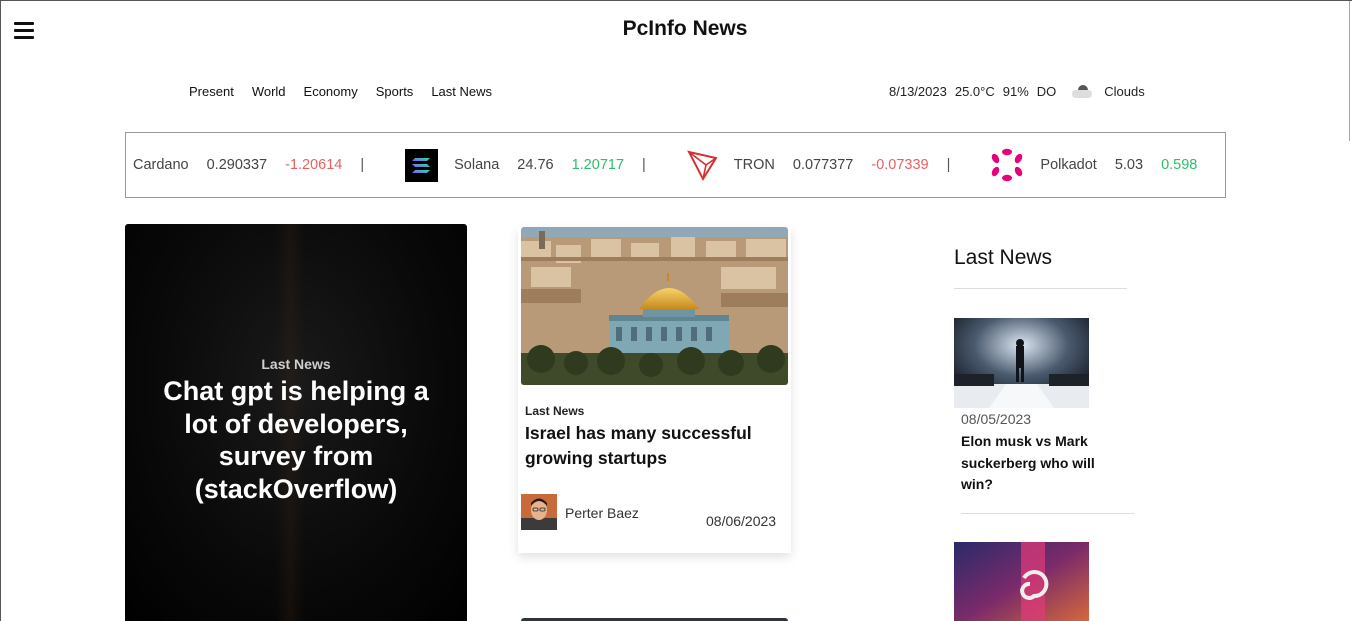 This screenshot has width=1352, height=621. What do you see at coordinates (1007, 165) in the screenshot?
I see `polkadot-icon` at bounding box center [1007, 165].